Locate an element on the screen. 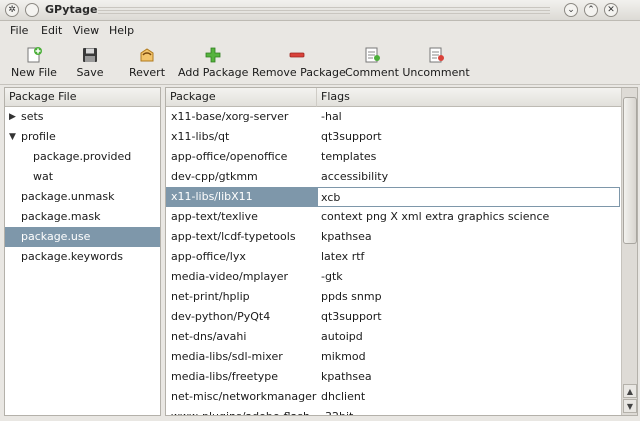 Image resolution: width=640 pixels, height=421 pixels. scrollbar-thumb is located at coordinates (630, 170).